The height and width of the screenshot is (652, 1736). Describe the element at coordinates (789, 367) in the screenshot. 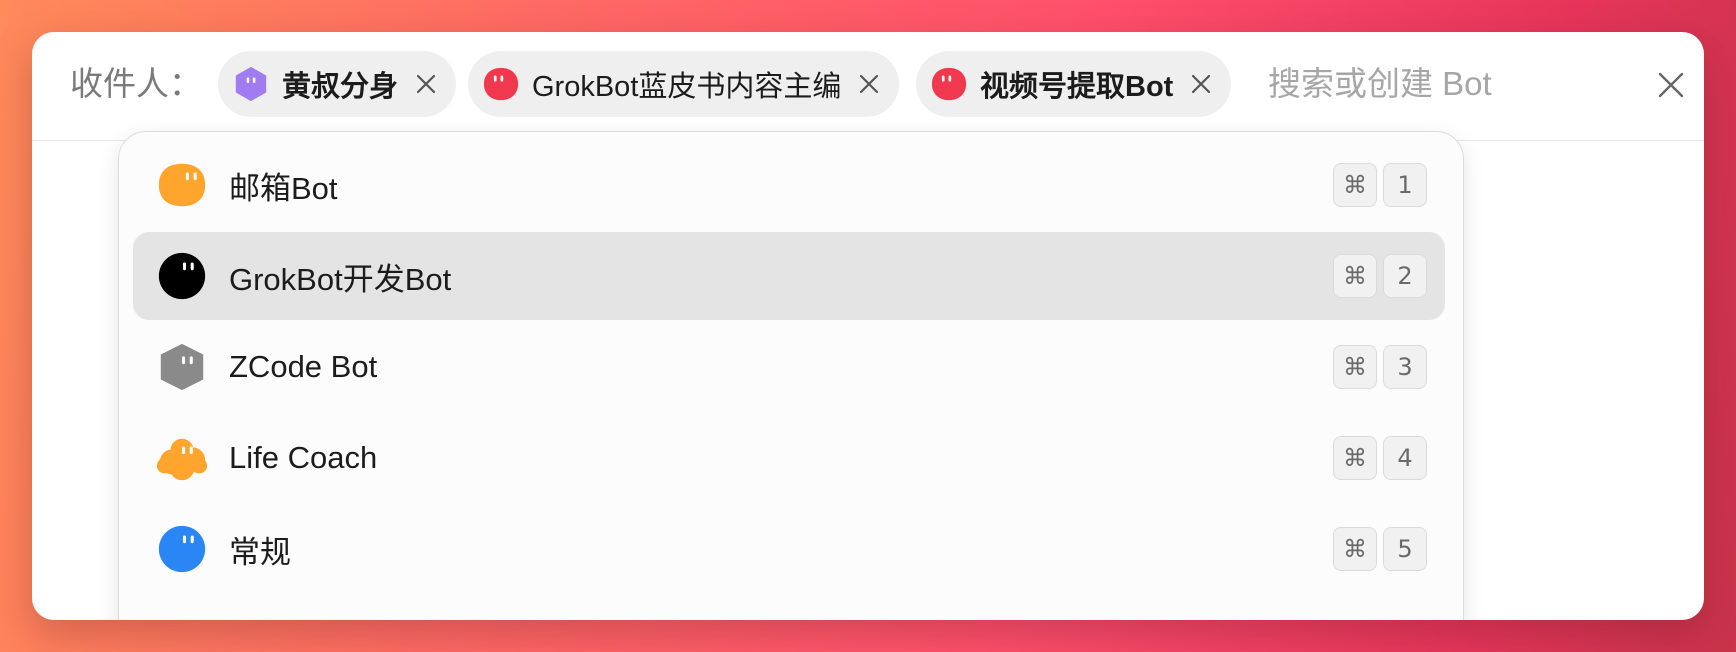

I see `bot-list-item: ZCode Bot ⌘ 3` at that location.